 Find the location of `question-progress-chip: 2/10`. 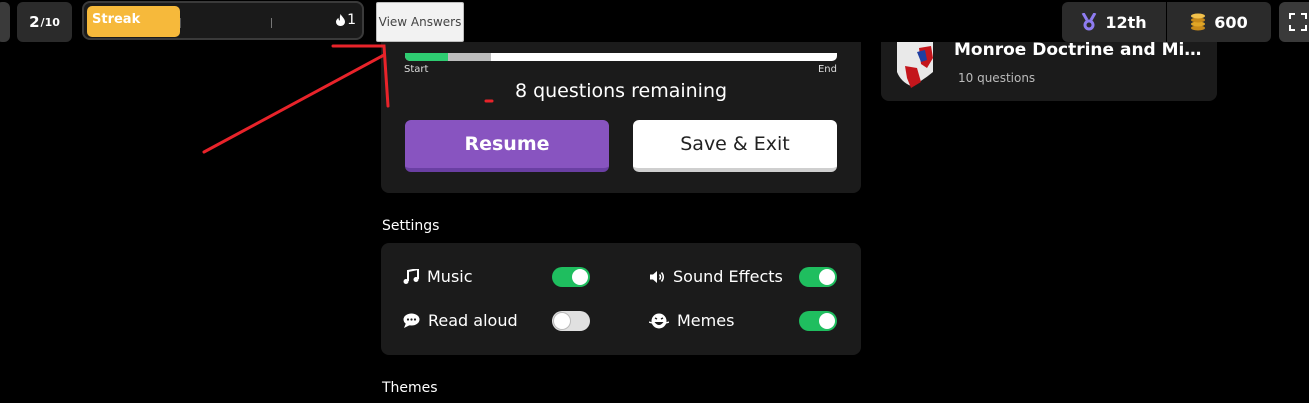

question-progress-chip: 2/10 is located at coordinates (44, 22).